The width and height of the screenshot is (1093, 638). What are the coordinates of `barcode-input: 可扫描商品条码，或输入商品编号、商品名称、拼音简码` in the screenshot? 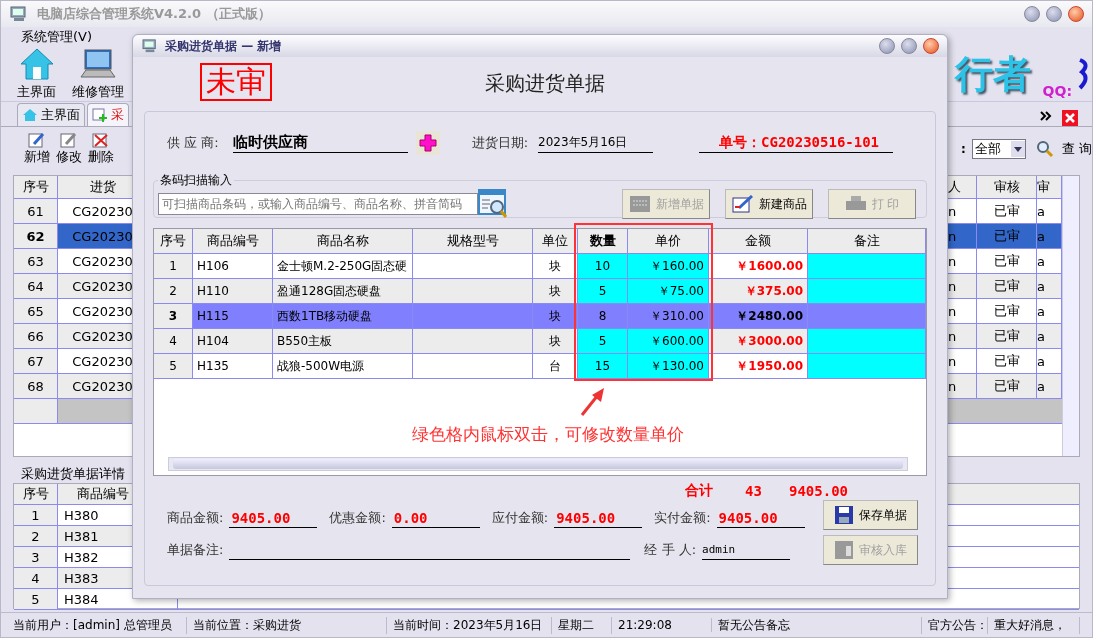 It's located at (318, 204).